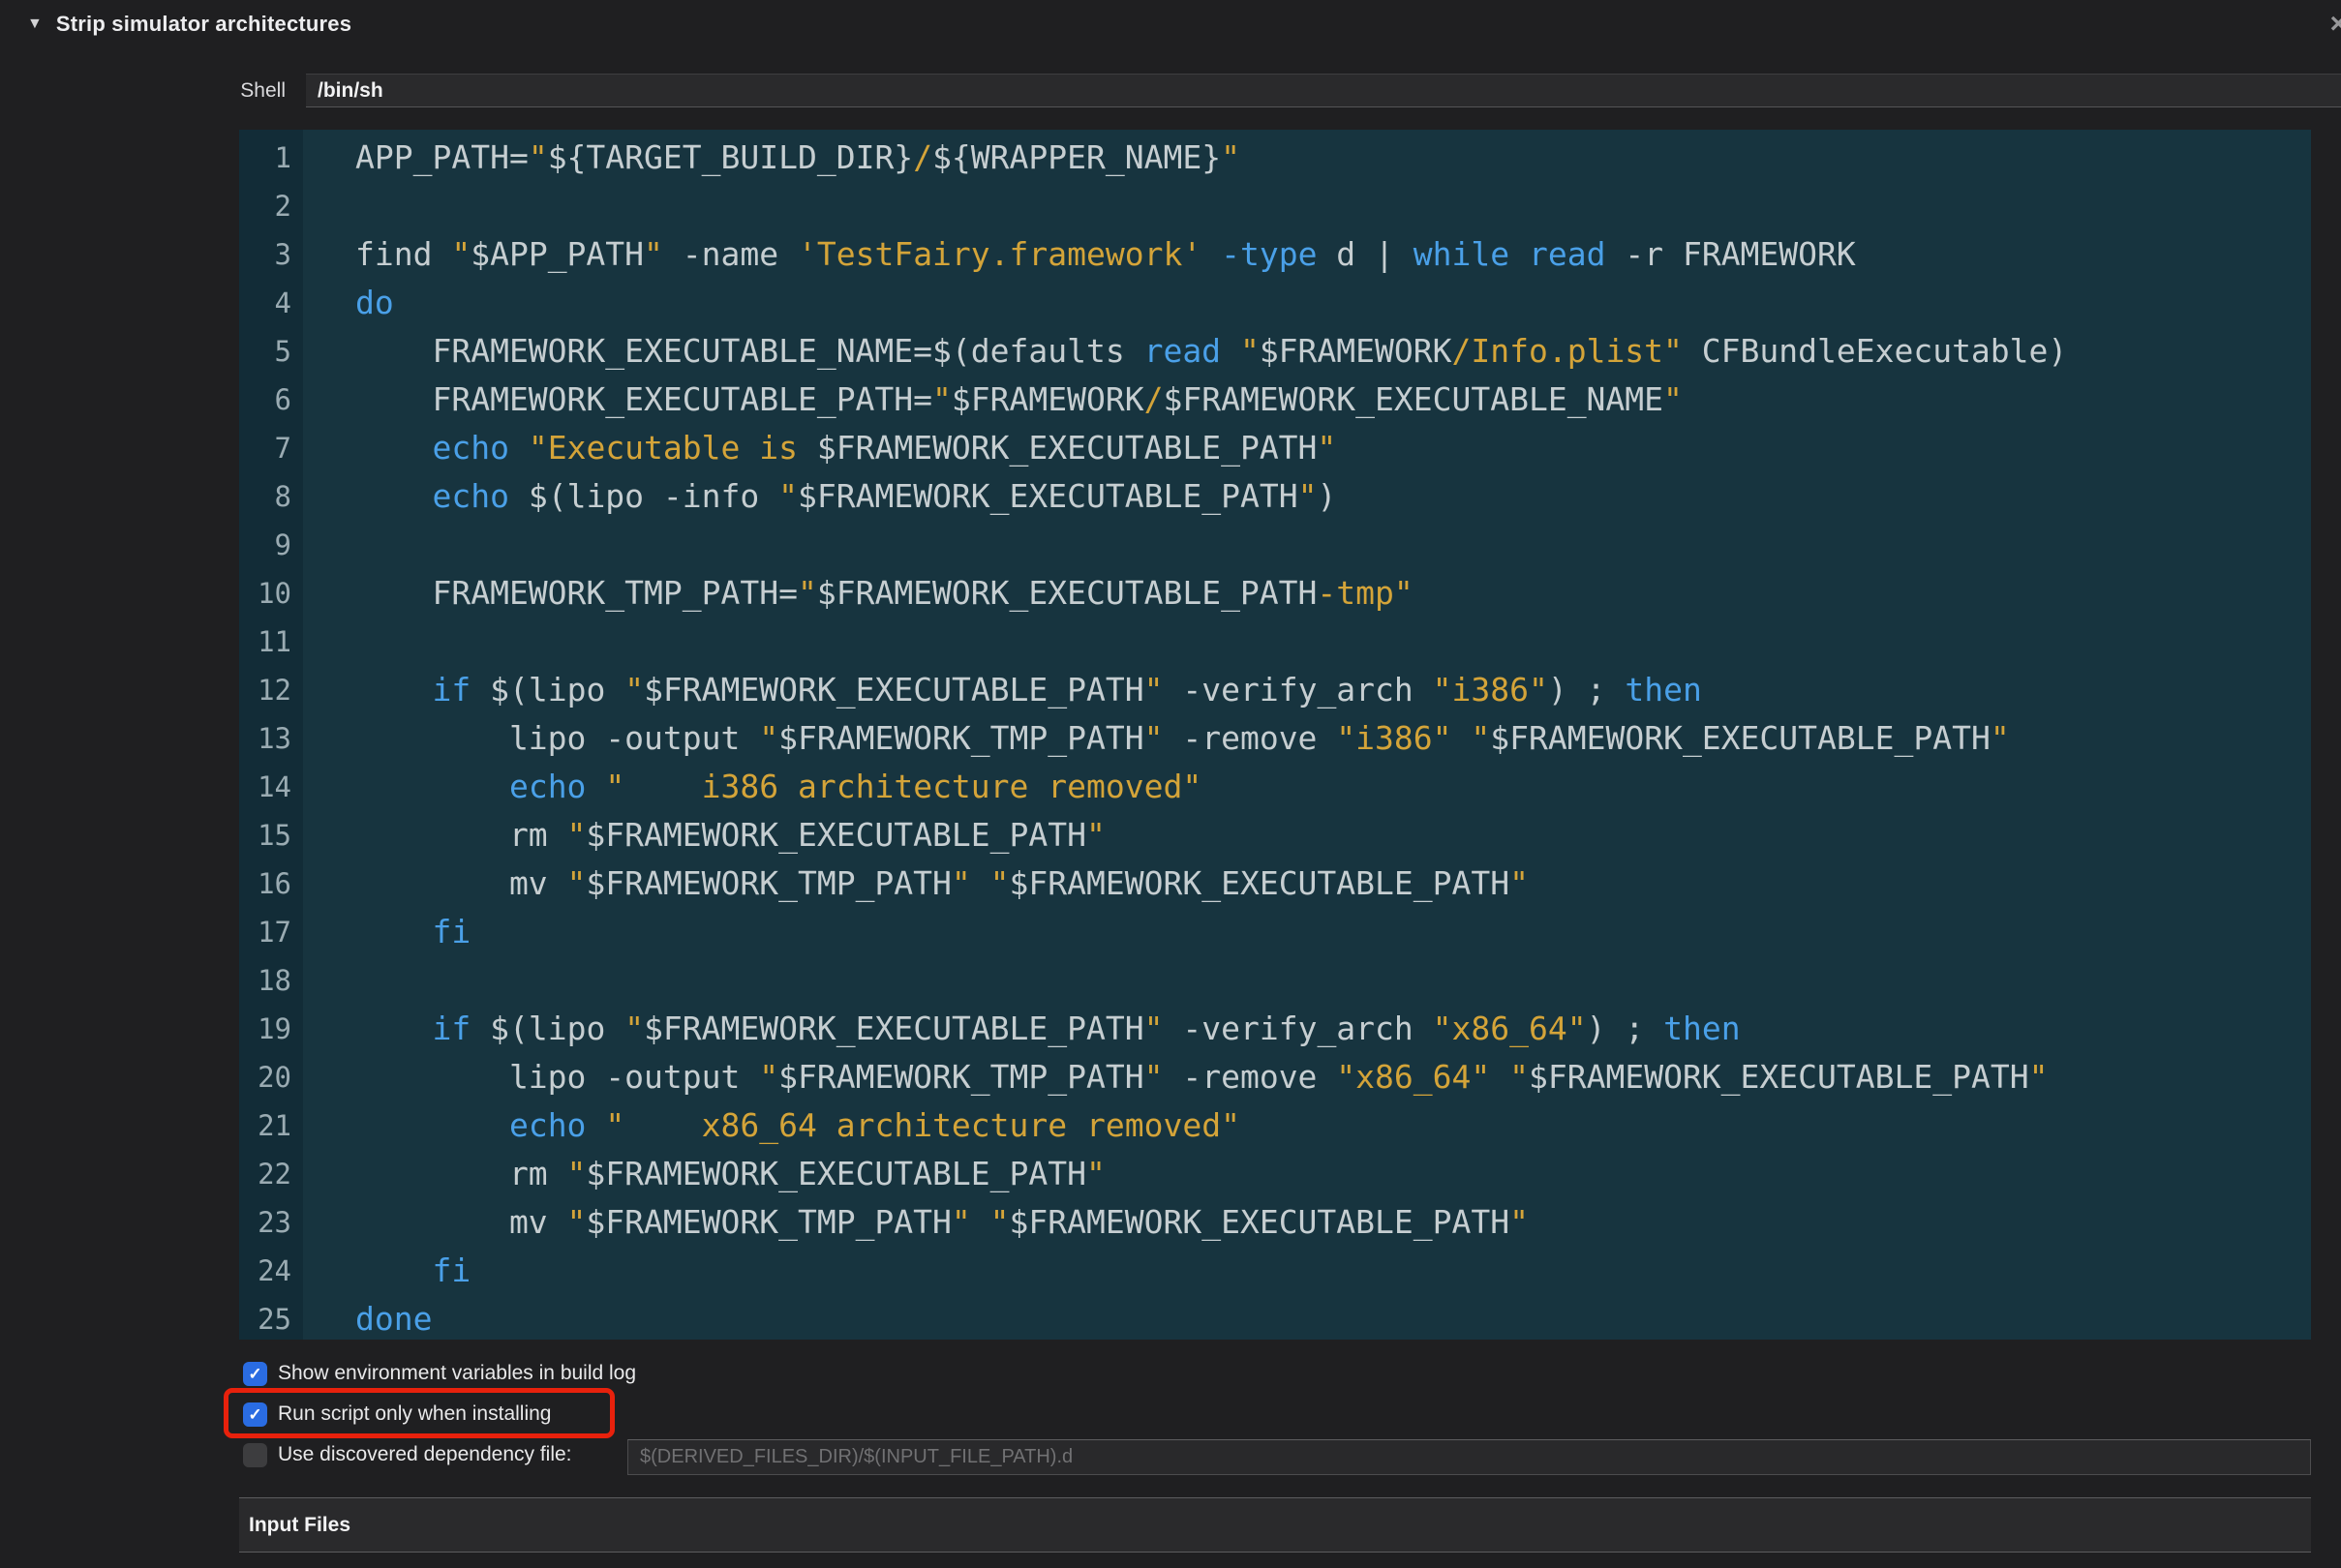 The image size is (2341, 1568). Describe the element at coordinates (415, 1413) in the screenshot. I see `install-only-label: Run script only when installing` at that location.